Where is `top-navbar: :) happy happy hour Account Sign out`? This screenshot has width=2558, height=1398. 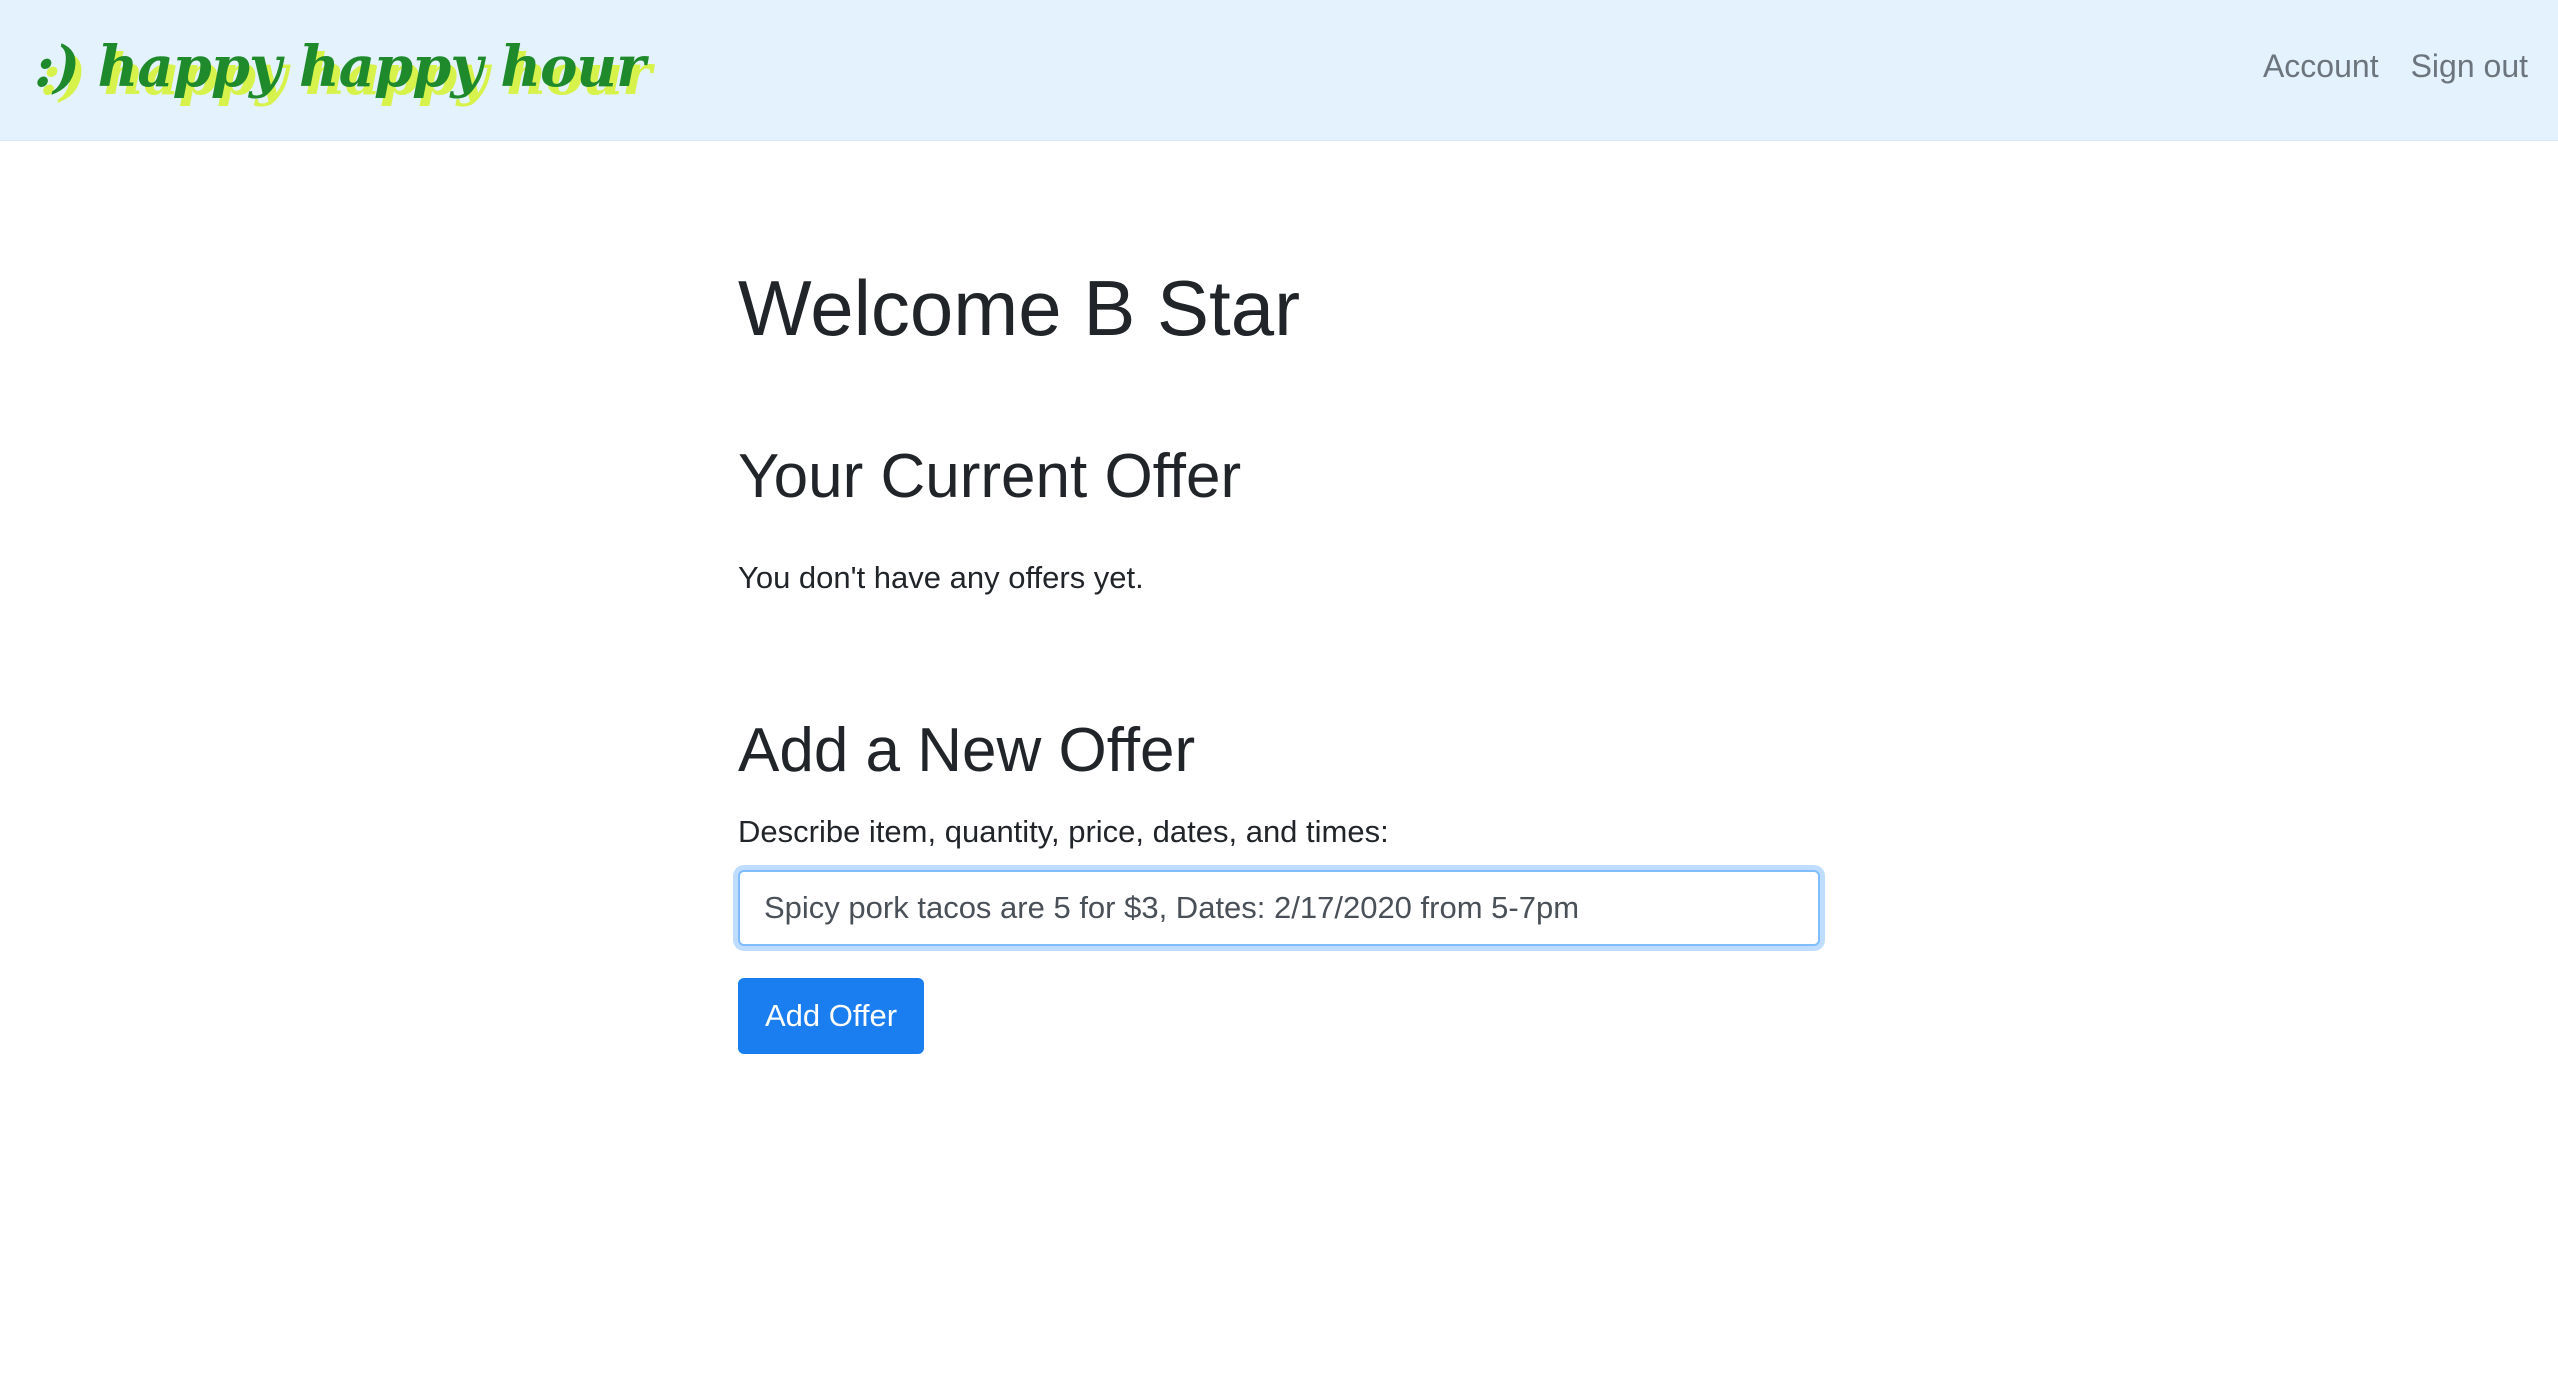 top-navbar: :) happy happy hour Account Sign out is located at coordinates (1279, 70).